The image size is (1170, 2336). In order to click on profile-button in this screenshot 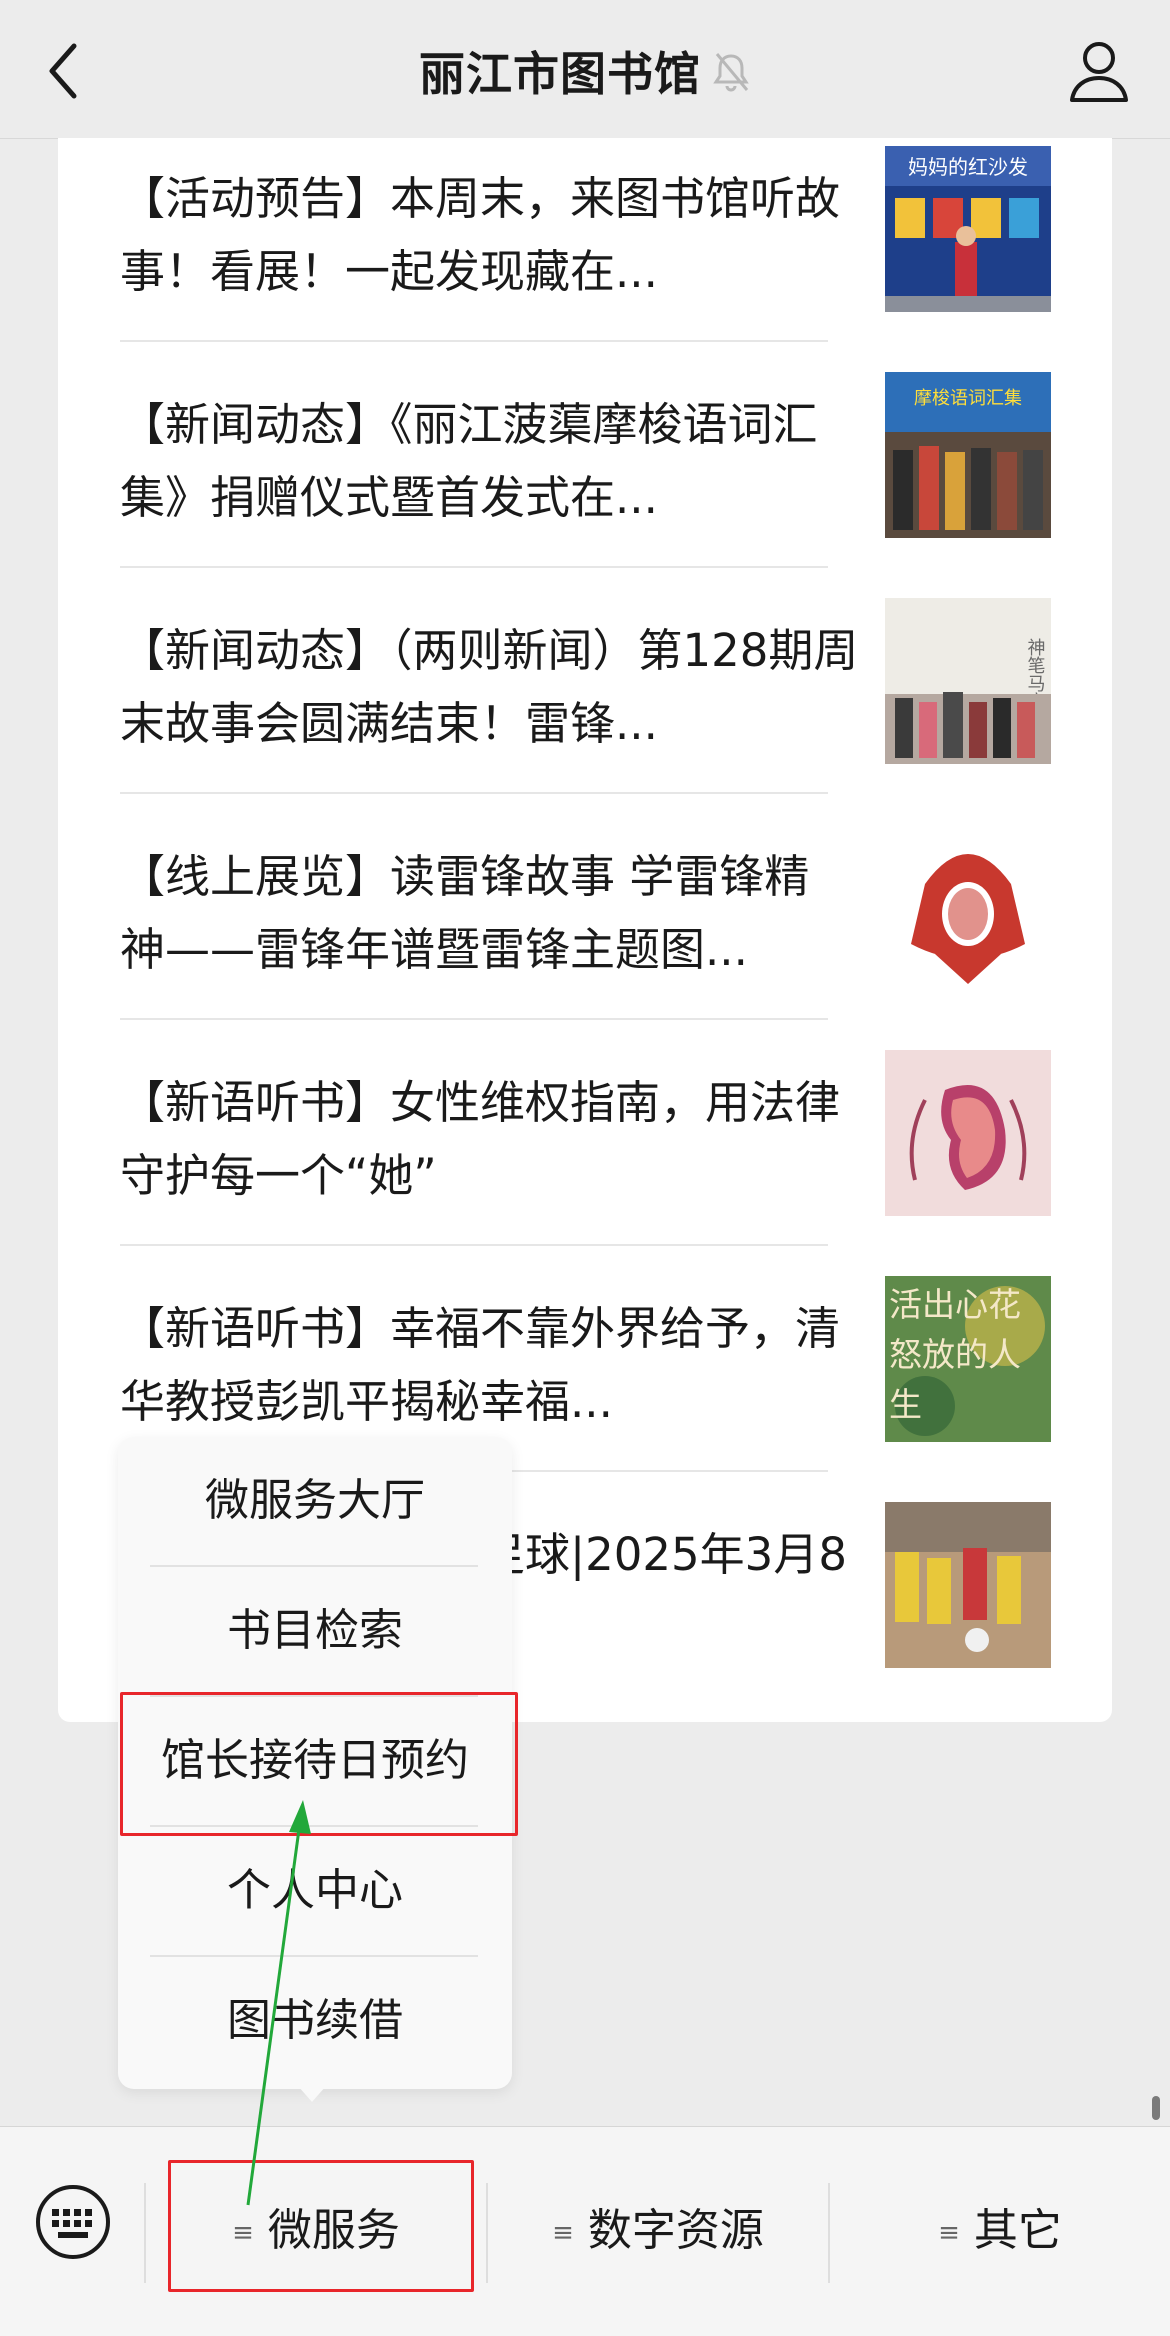, I will do `click(1099, 71)`.